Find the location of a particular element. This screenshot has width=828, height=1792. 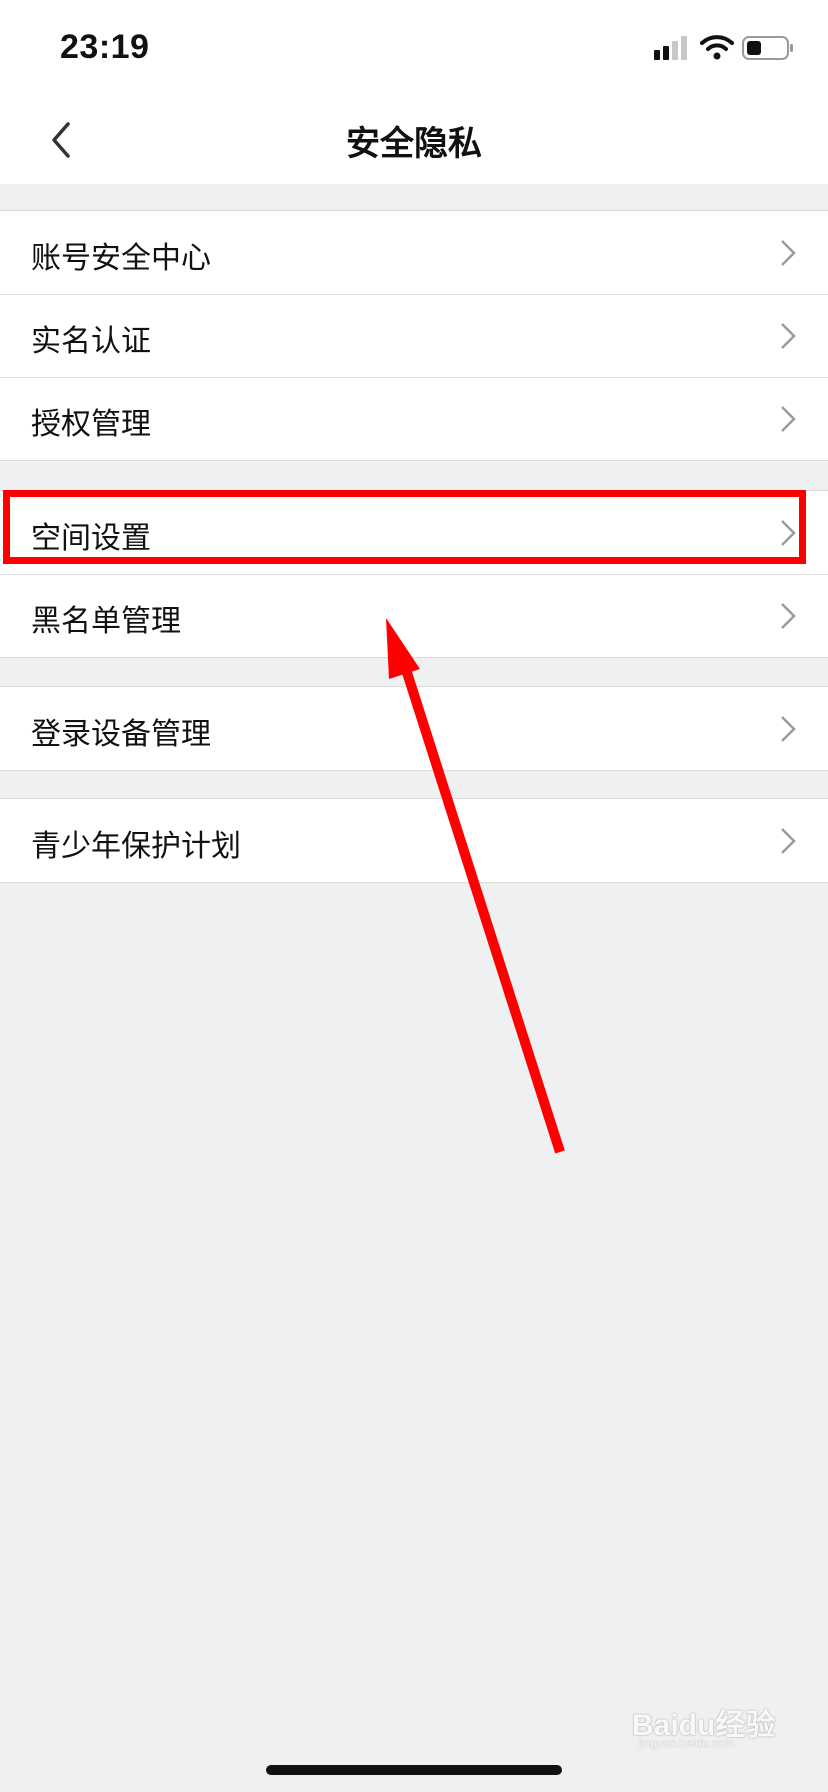

settings-group-space: 空间设置 黑名单管理 is located at coordinates (414, 574).